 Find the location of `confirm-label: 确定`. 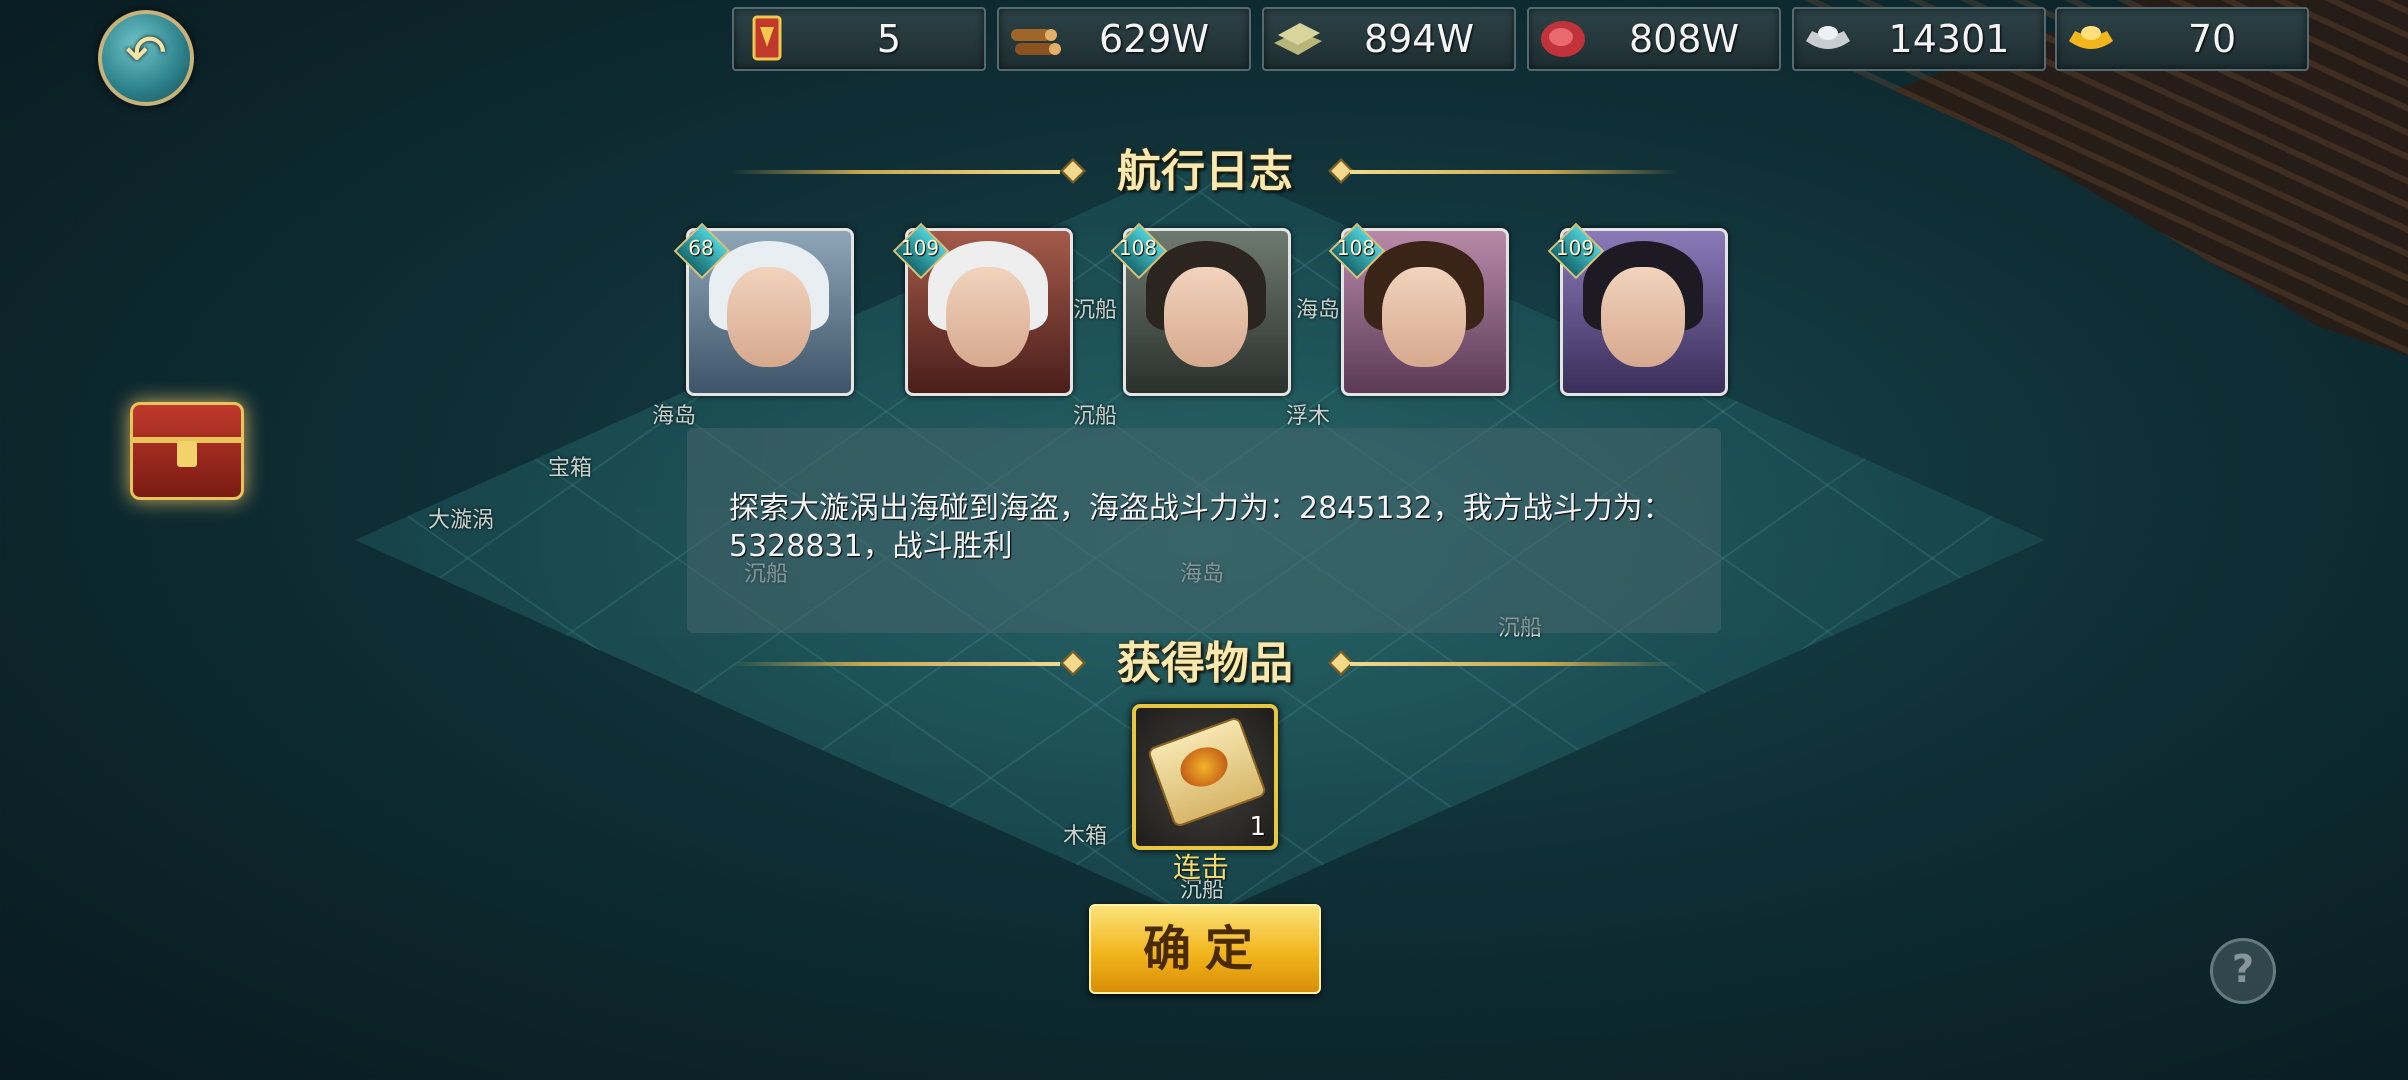

confirm-label: 确定 is located at coordinates (1204, 949).